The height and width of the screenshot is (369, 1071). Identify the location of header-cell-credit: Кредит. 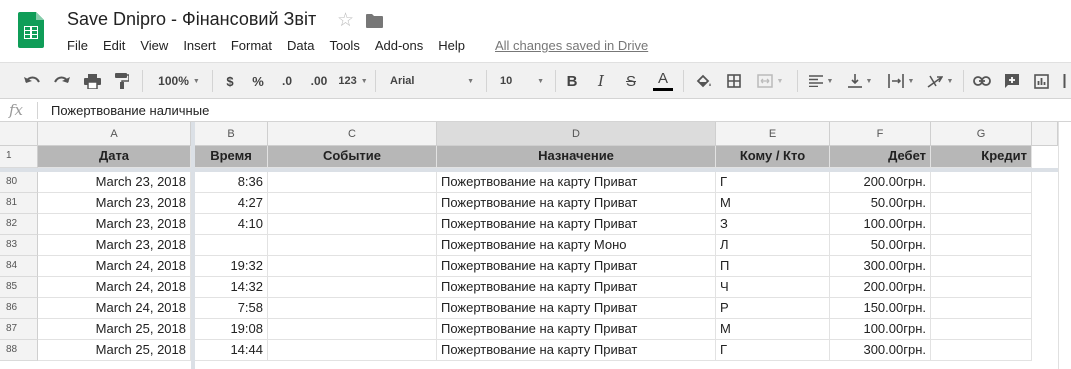
(981, 157).